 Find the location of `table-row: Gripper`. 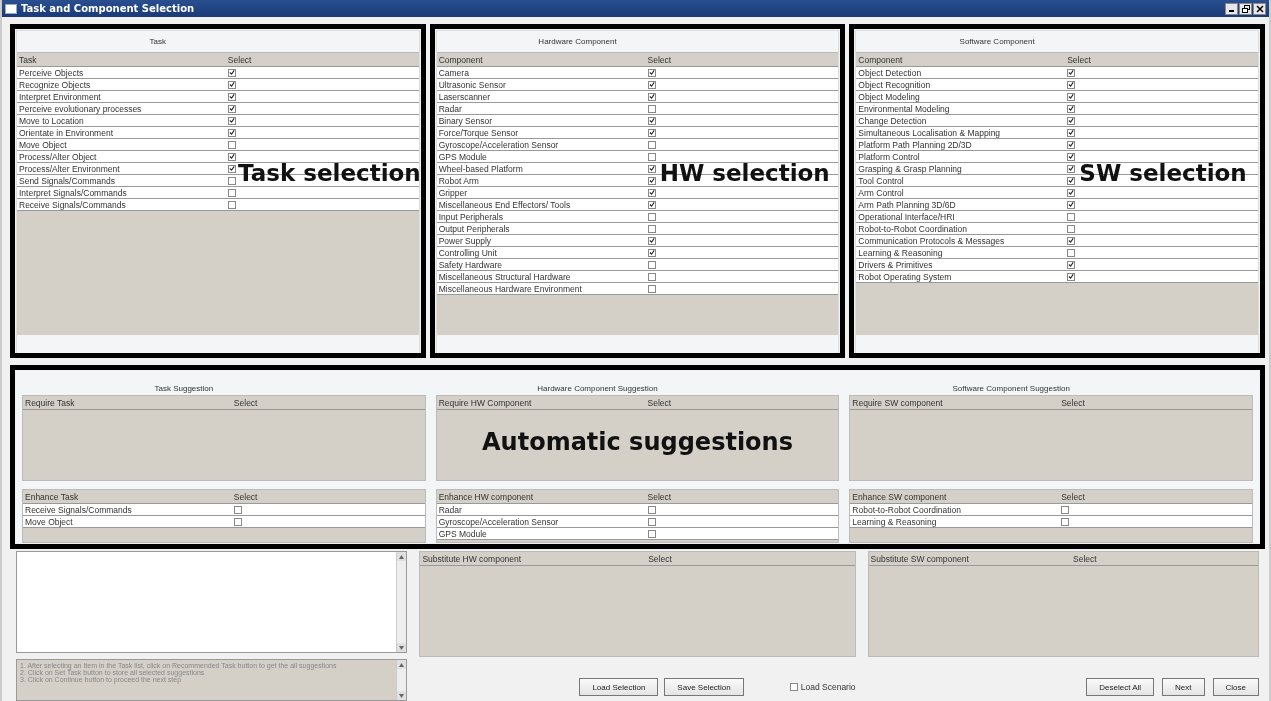

table-row: Gripper is located at coordinates (637, 193).